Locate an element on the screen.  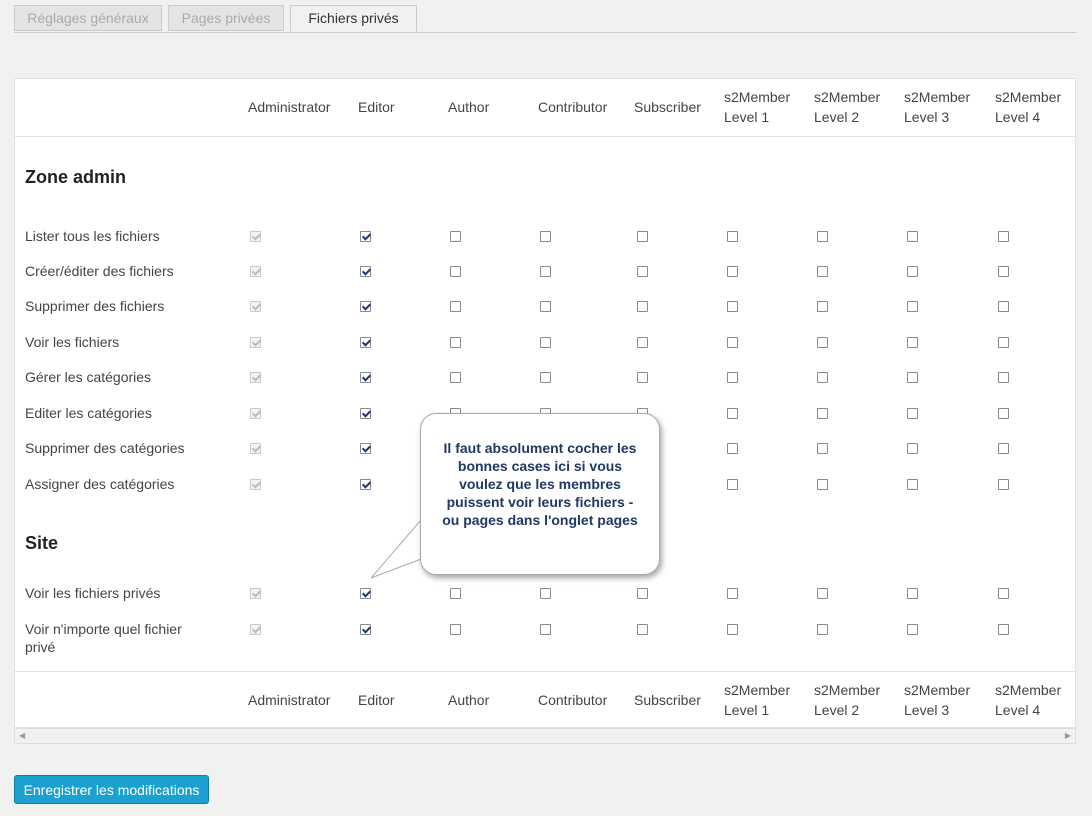
column-subtitle: Level 1 is located at coordinates (747, 117).